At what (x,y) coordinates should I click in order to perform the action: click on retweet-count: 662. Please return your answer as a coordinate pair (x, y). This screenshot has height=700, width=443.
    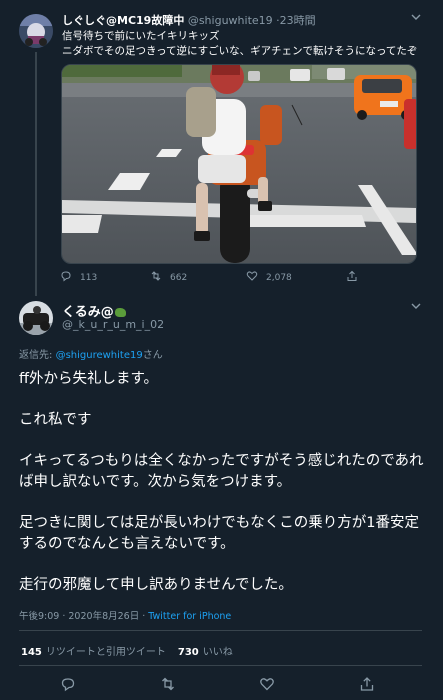
    Looking at the image, I should click on (179, 277).